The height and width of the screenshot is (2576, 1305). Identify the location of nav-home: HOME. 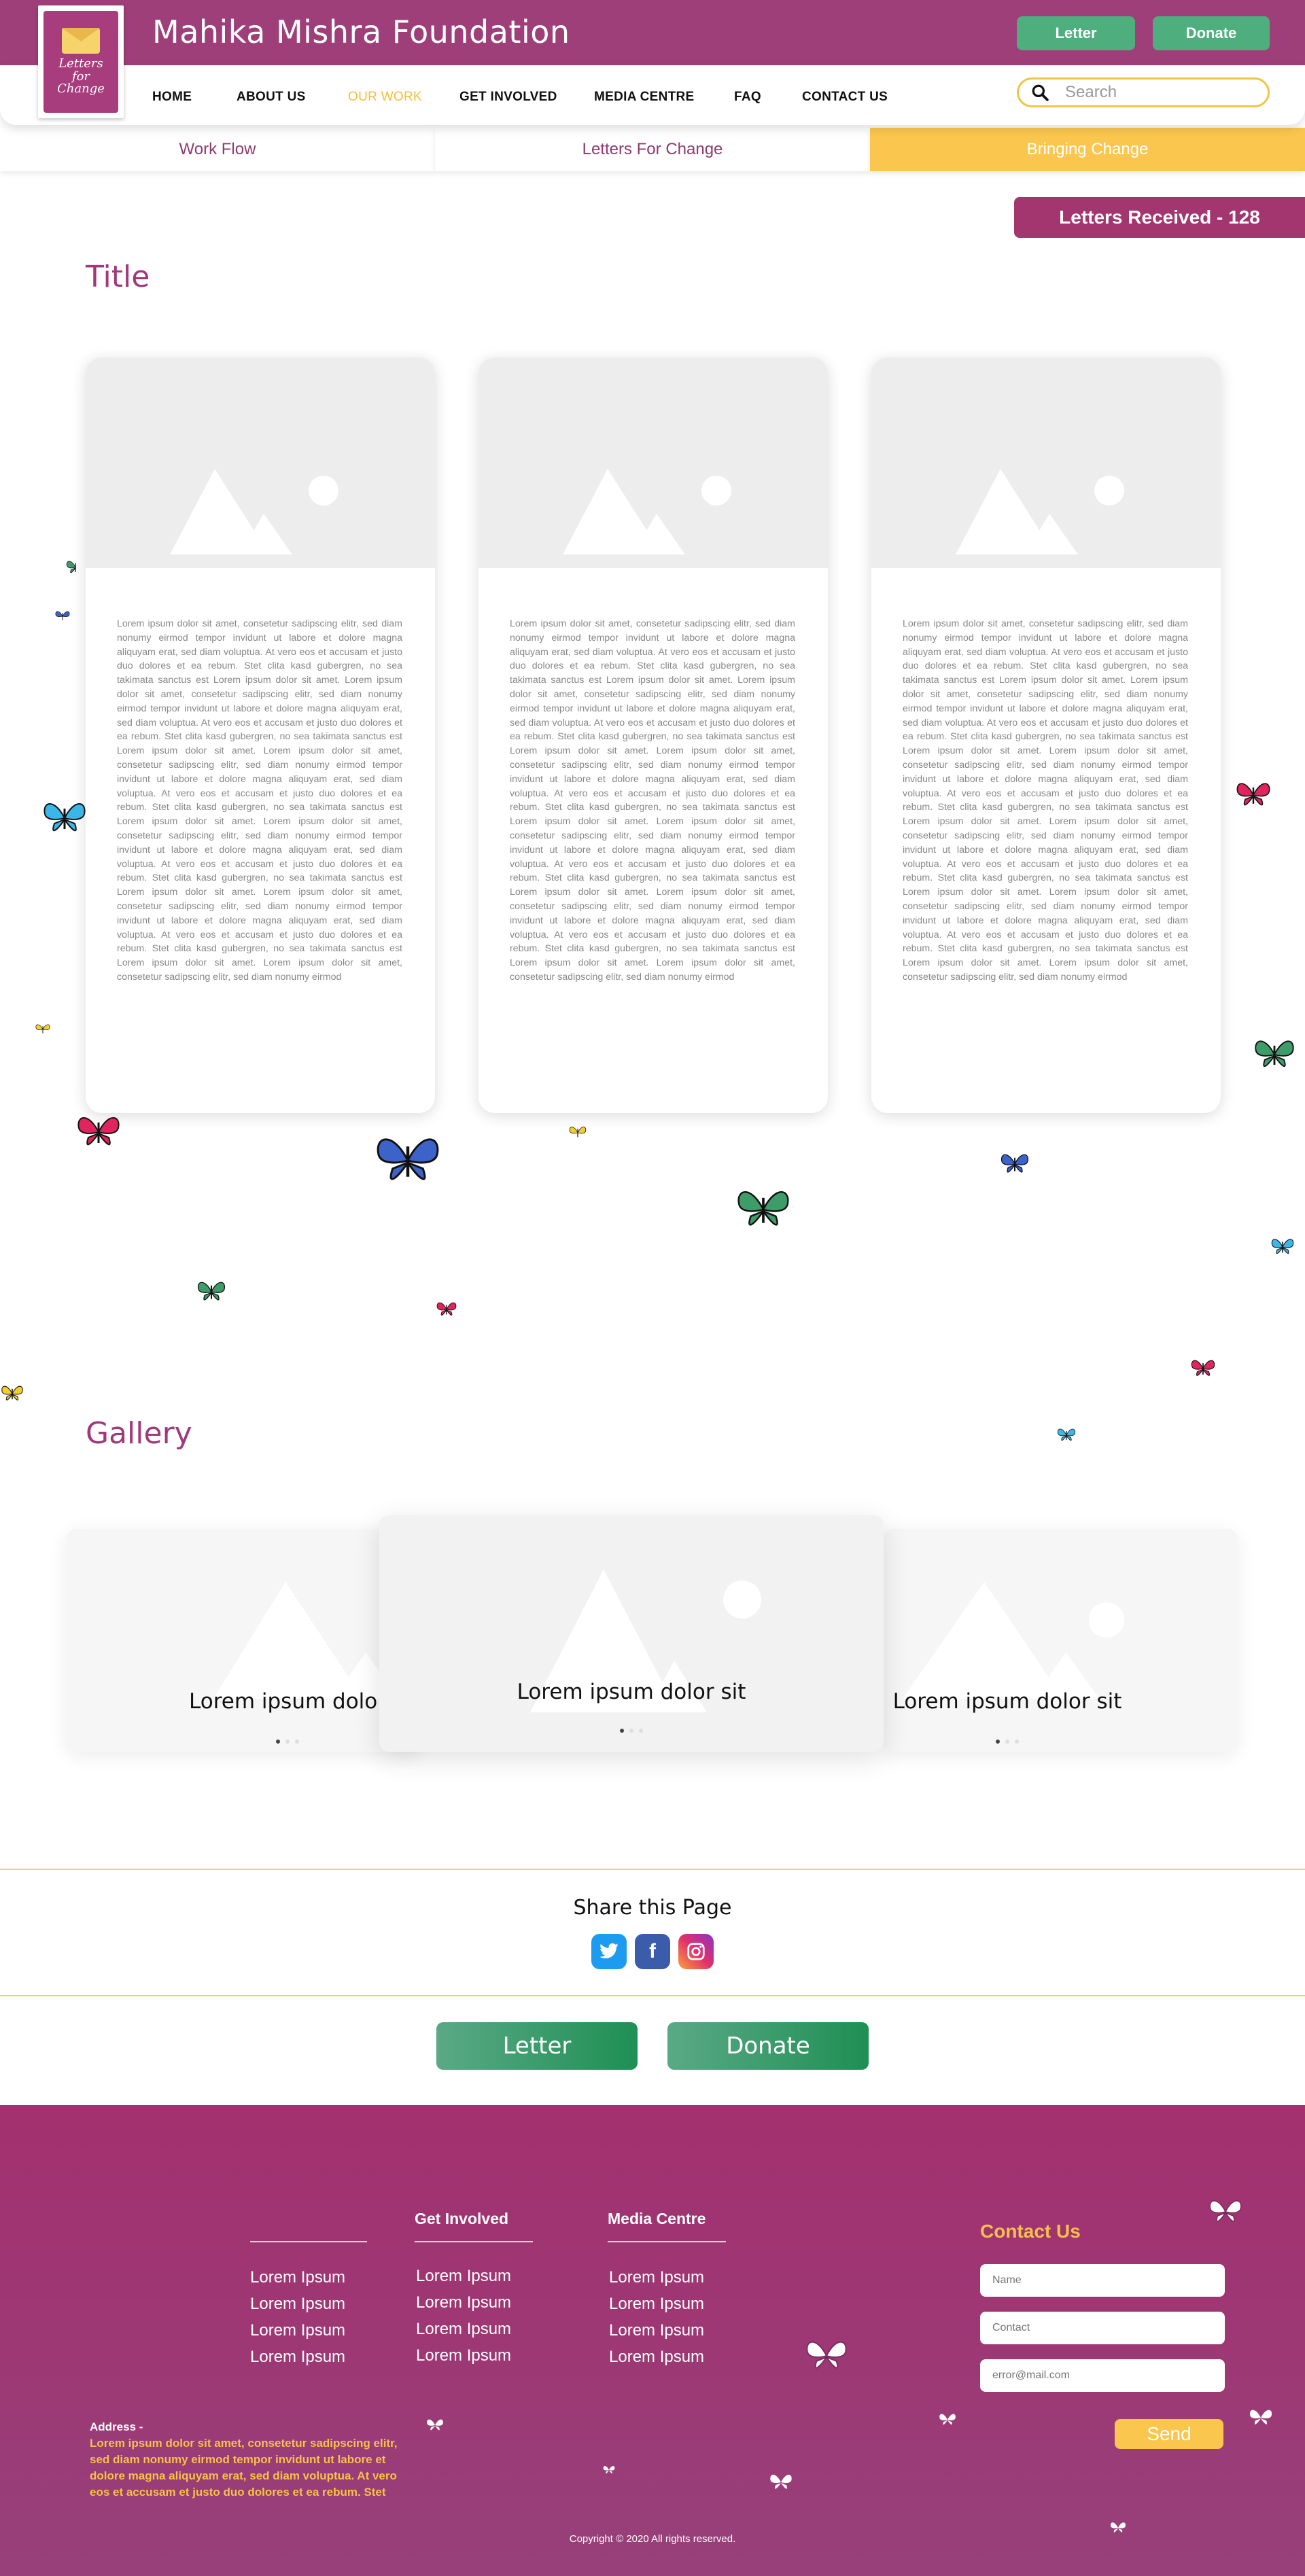
(172, 97).